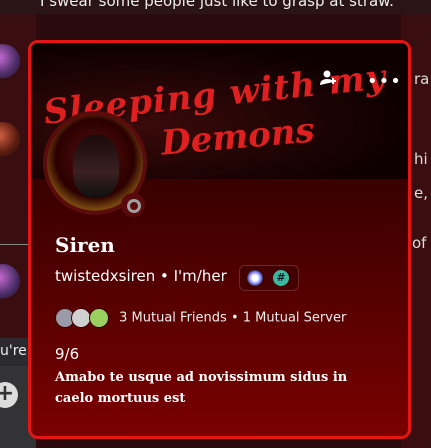 The height and width of the screenshot is (448, 431). I want to click on display-name: Siren, so click(85, 245).